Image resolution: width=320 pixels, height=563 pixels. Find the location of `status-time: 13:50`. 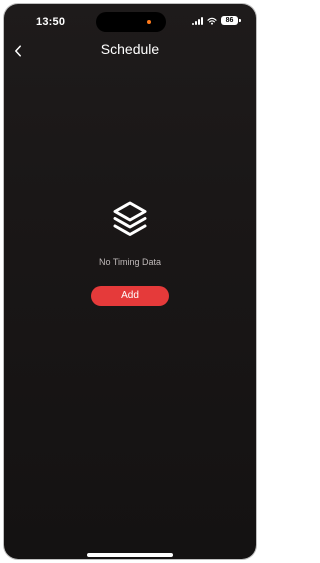

status-time: 13:50 is located at coordinates (51, 22).